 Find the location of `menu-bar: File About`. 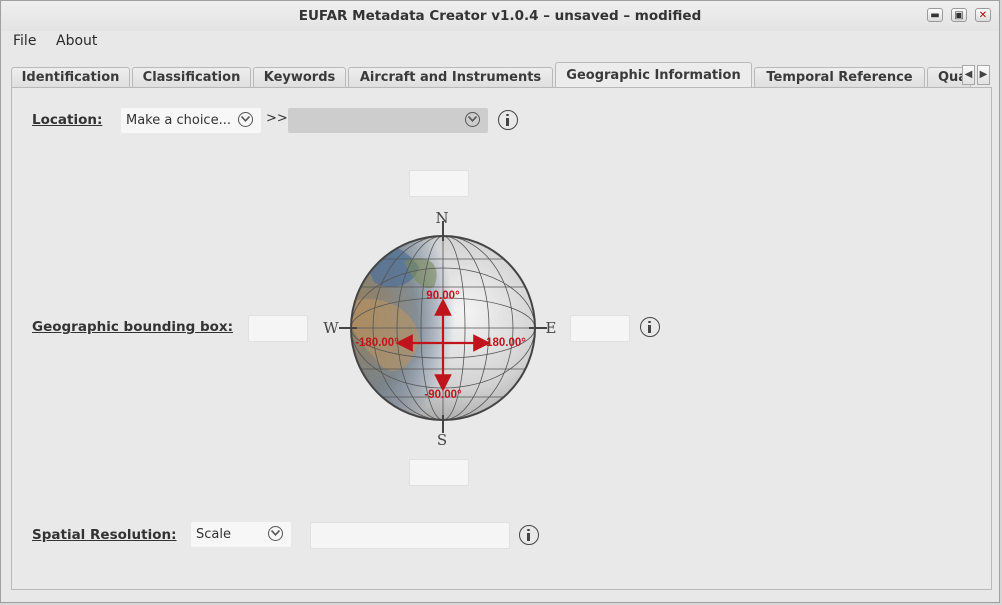

menu-bar: File About is located at coordinates (500, 43).